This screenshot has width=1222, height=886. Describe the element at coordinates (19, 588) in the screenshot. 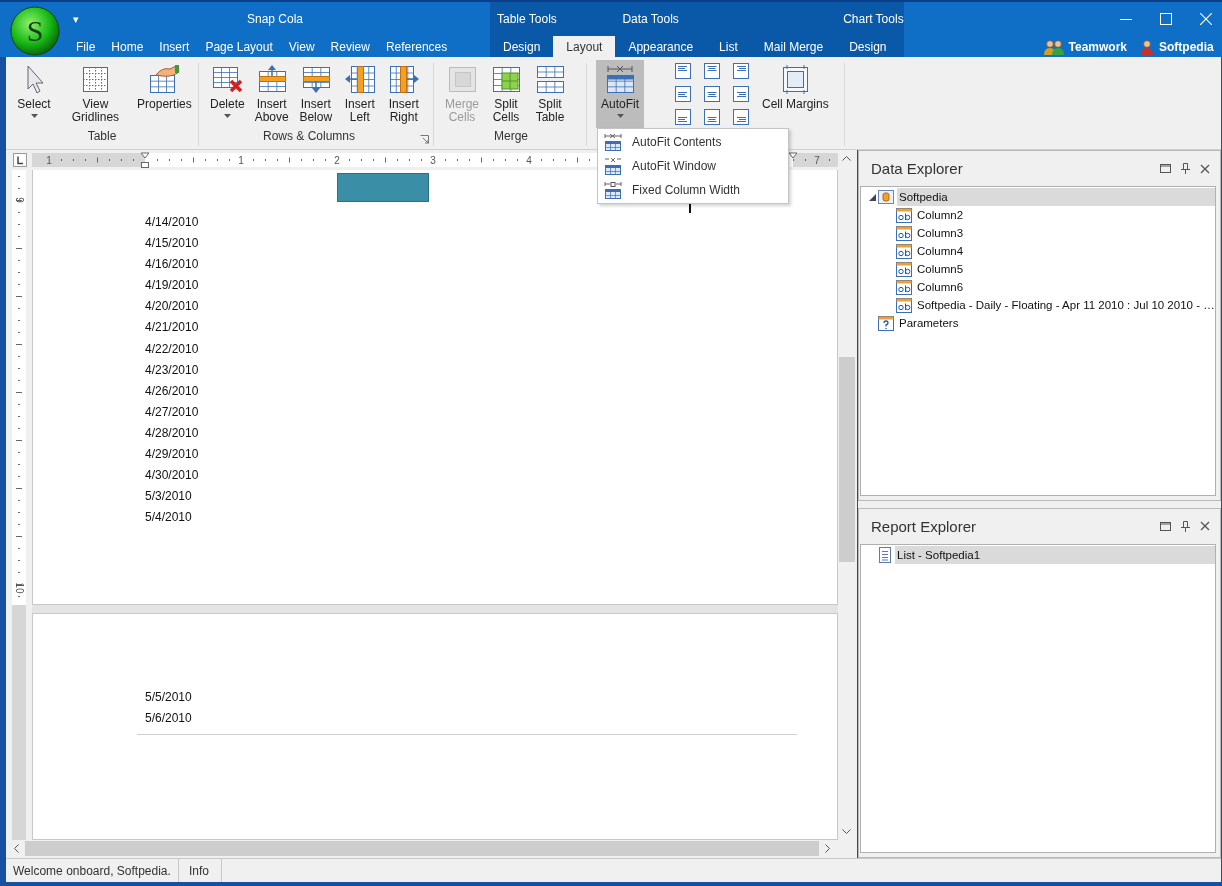

I see `ruler-number: 10` at that location.